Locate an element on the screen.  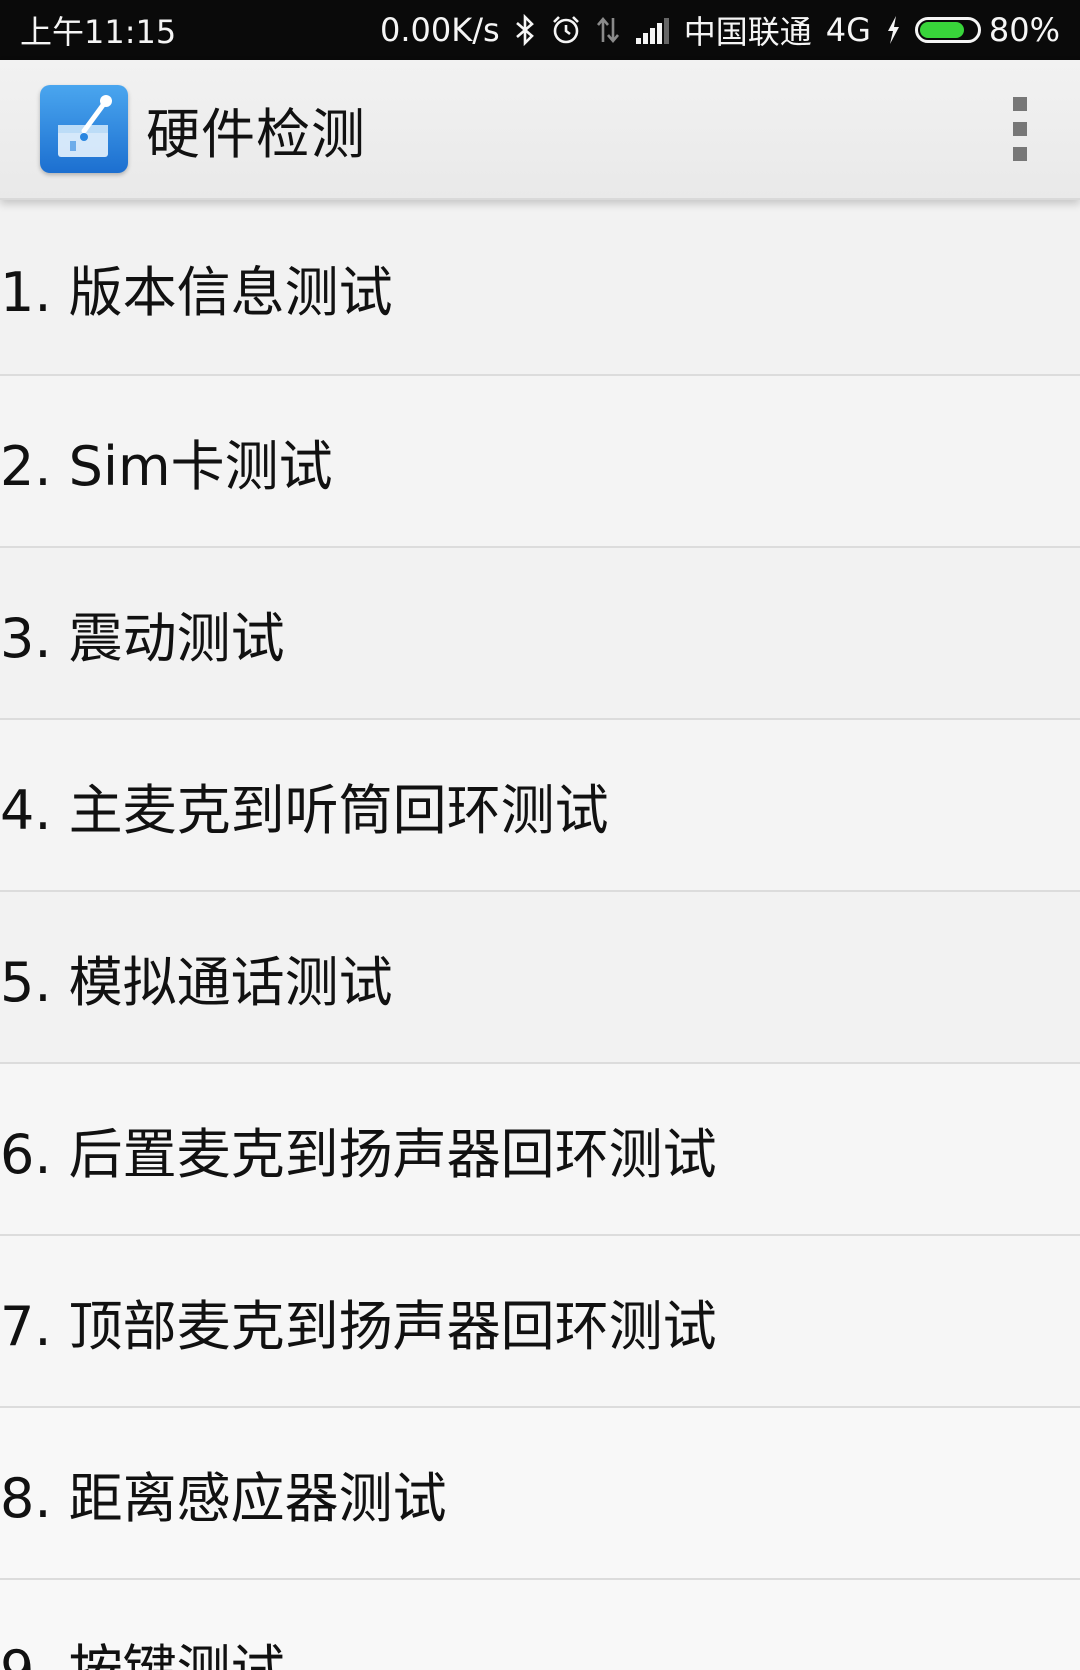
network-type: 4G is located at coordinates (848, 30).